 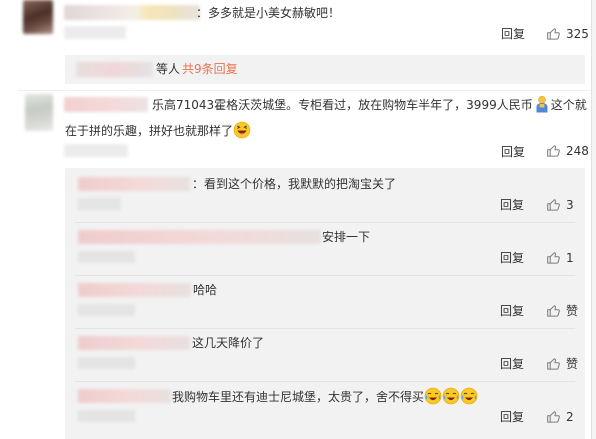 I want to click on like-button: 2, so click(x=560, y=416).